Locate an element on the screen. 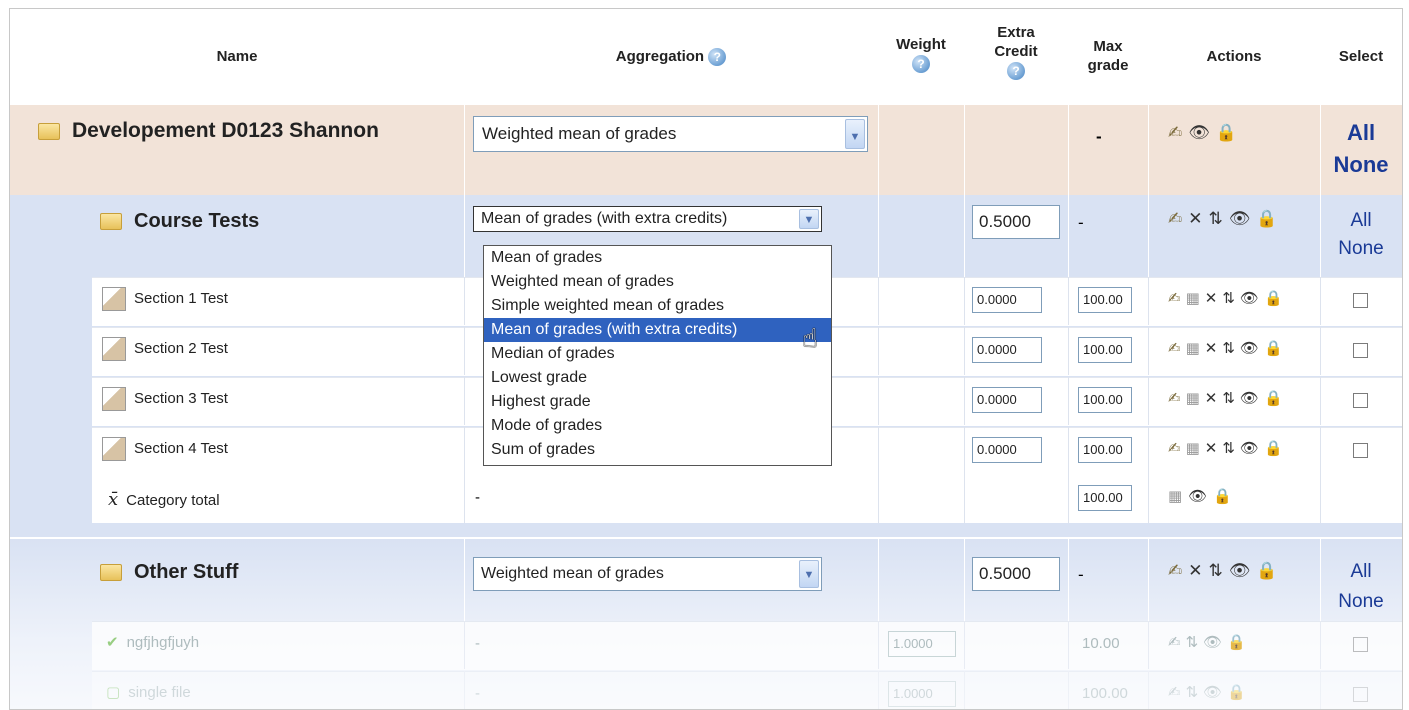 This screenshot has width=1409, height=710. item-name: ngfjhgfjuyh is located at coordinates (163, 642).